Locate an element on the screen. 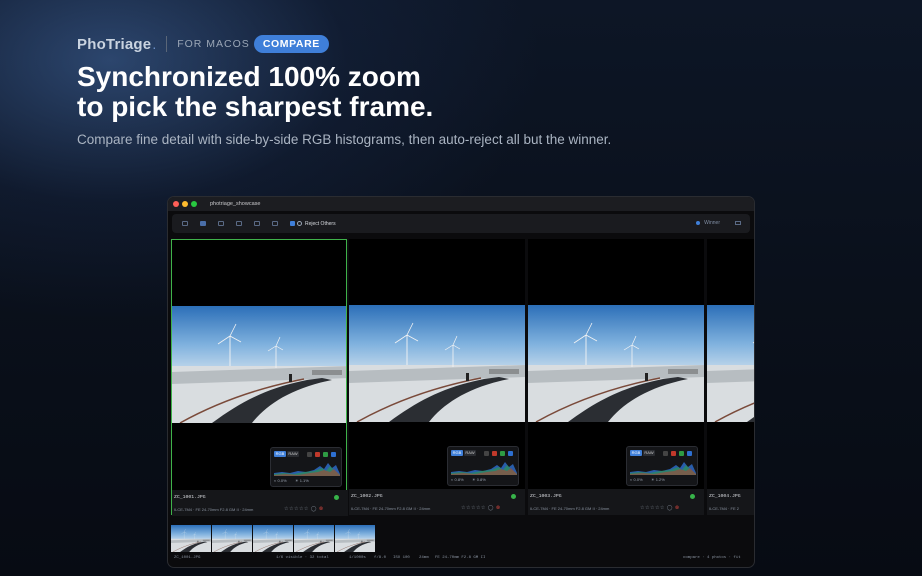 The height and width of the screenshot is (576, 922). clip-highlight-stat: ☀ 0.8% is located at coordinates (479, 479).